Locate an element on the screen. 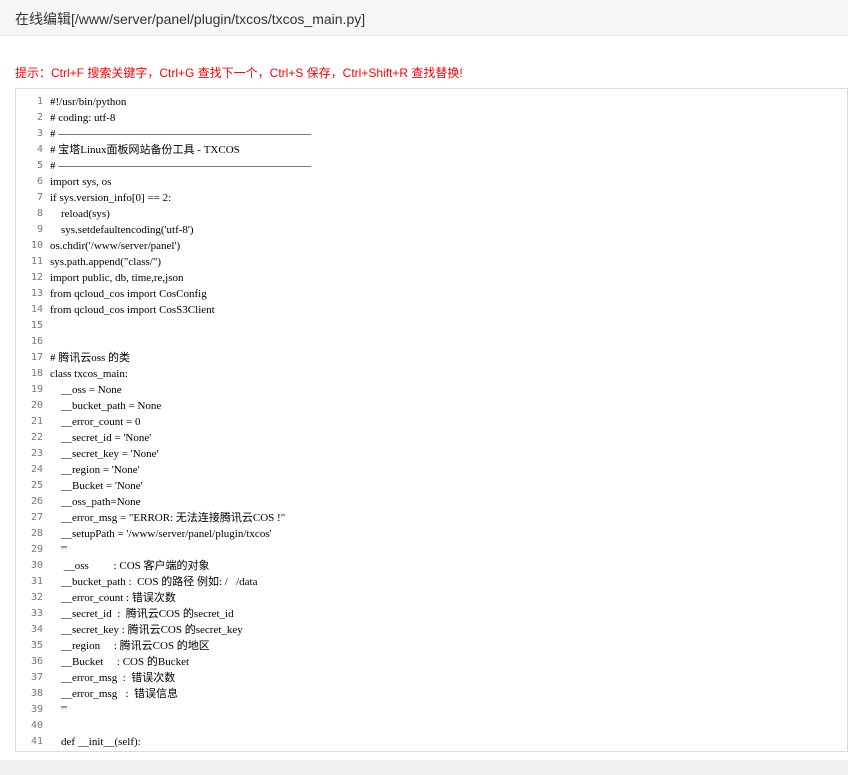 This screenshot has height=775, width=848. line-text: import sys, os is located at coordinates (80, 182).